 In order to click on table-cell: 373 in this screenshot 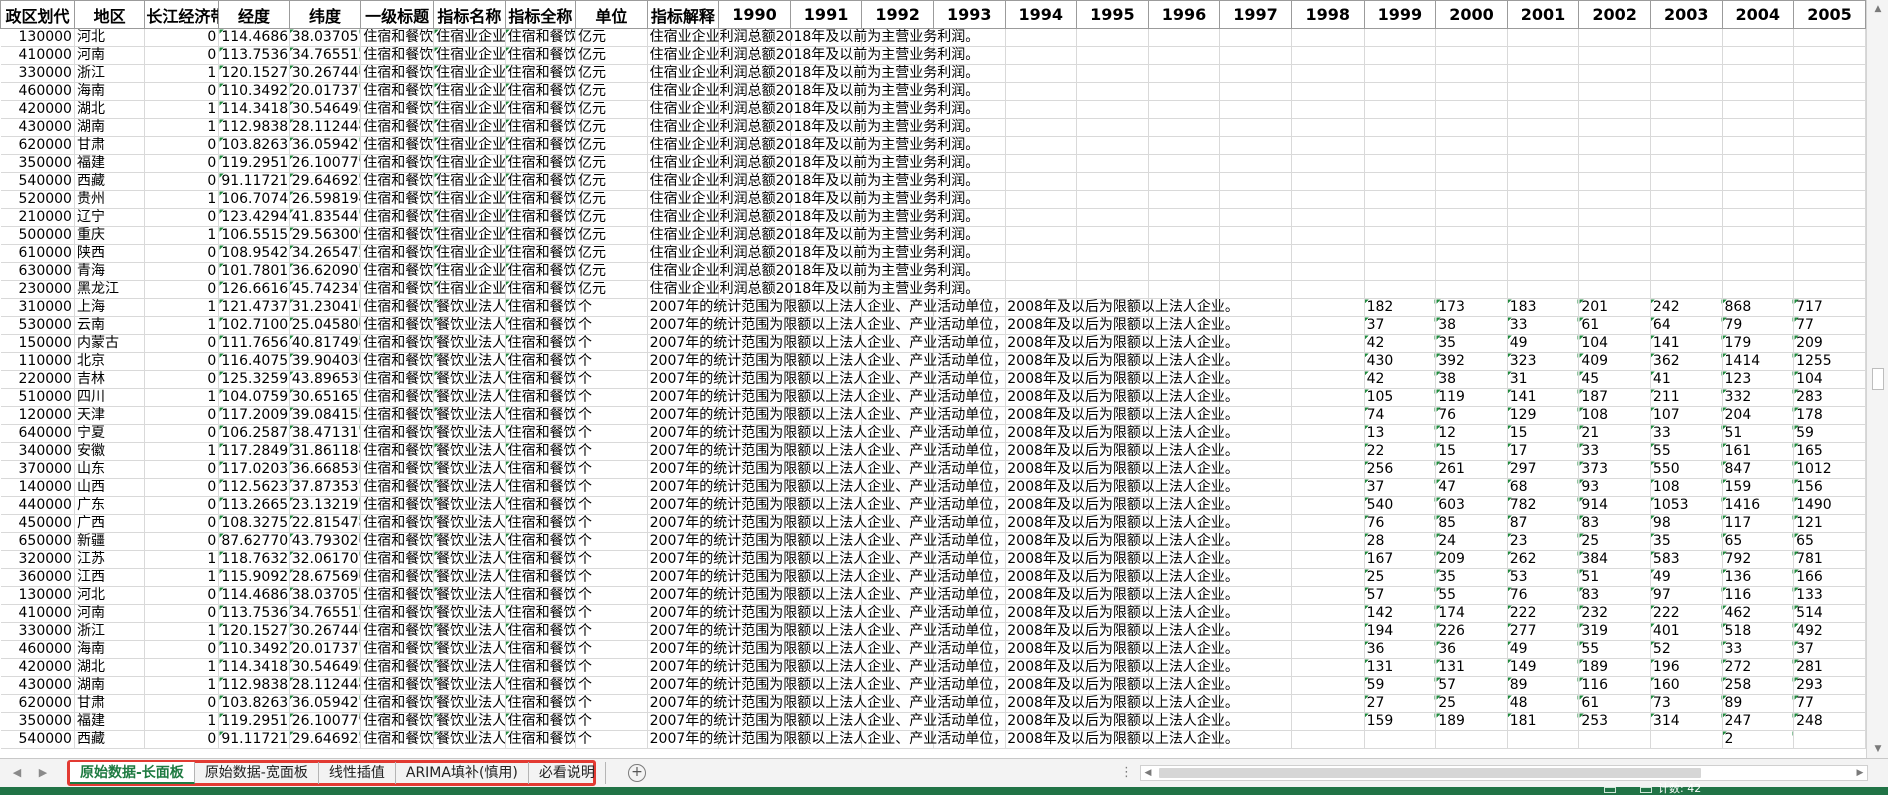, I will do `click(1614, 469)`.